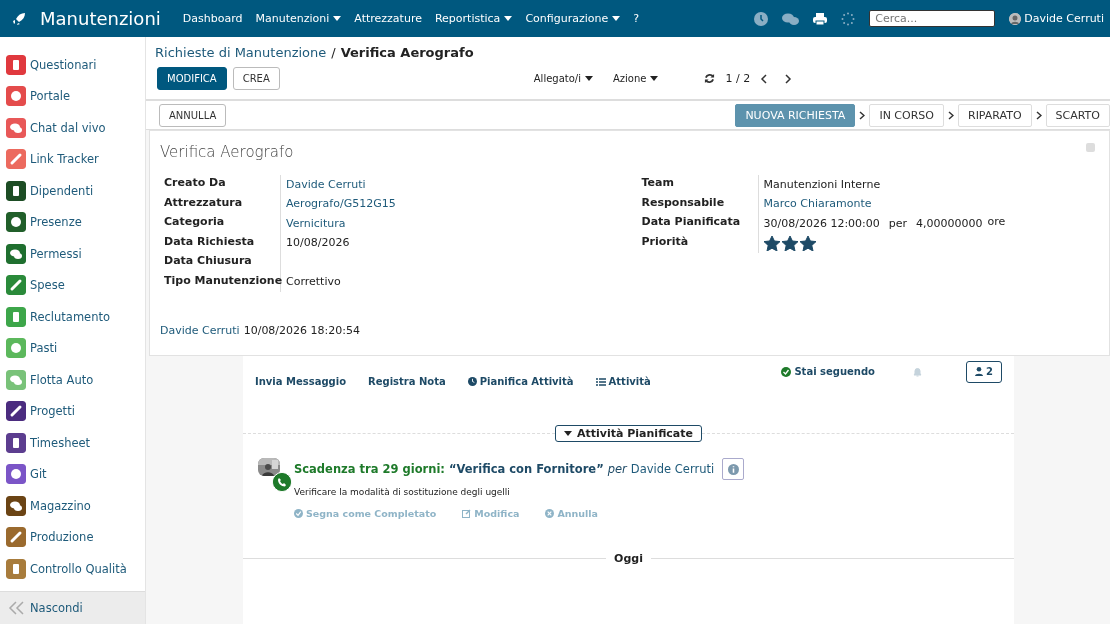 This screenshot has width=1110, height=624. What do you see at coordinates (72, 506) in the screenshot?
I see `sidebar-item: Magazzino` at bounding box center [72, 506].